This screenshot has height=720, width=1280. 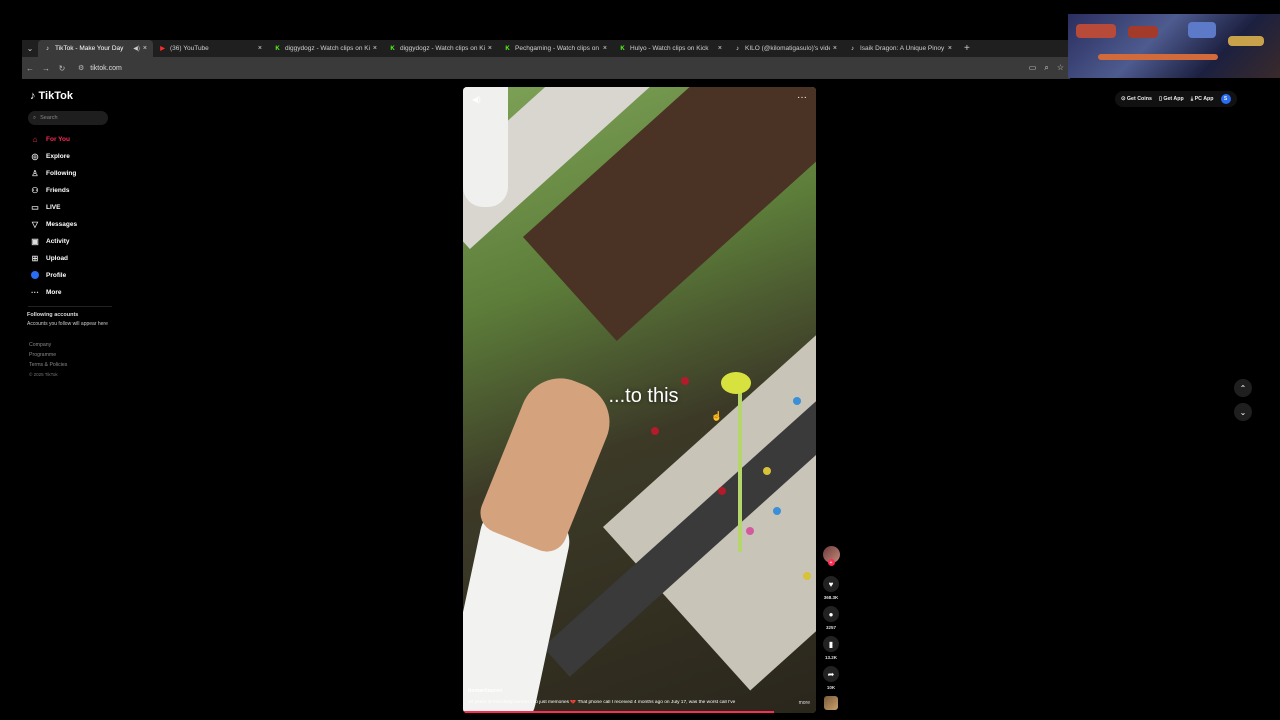 What do you see at coordinates (58, 139) in the screenshot?
I see `sidebar-item-label: For You` at bounding box center [58, 139].